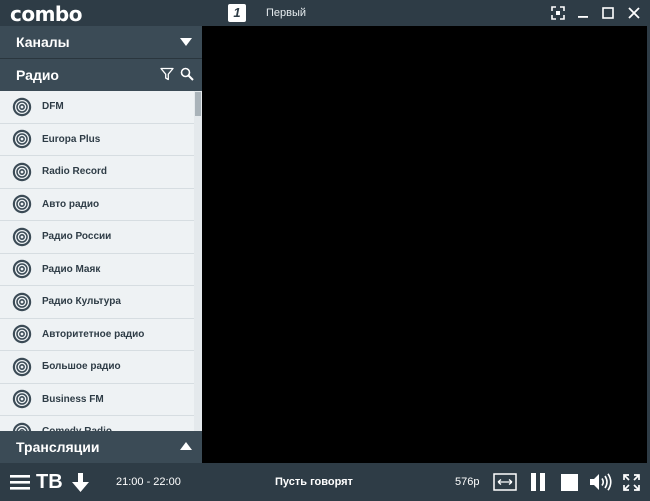 This screenshot has height=501, width=650. I want to click on program-time: 21:00 - 22:00, so click(148, 482).